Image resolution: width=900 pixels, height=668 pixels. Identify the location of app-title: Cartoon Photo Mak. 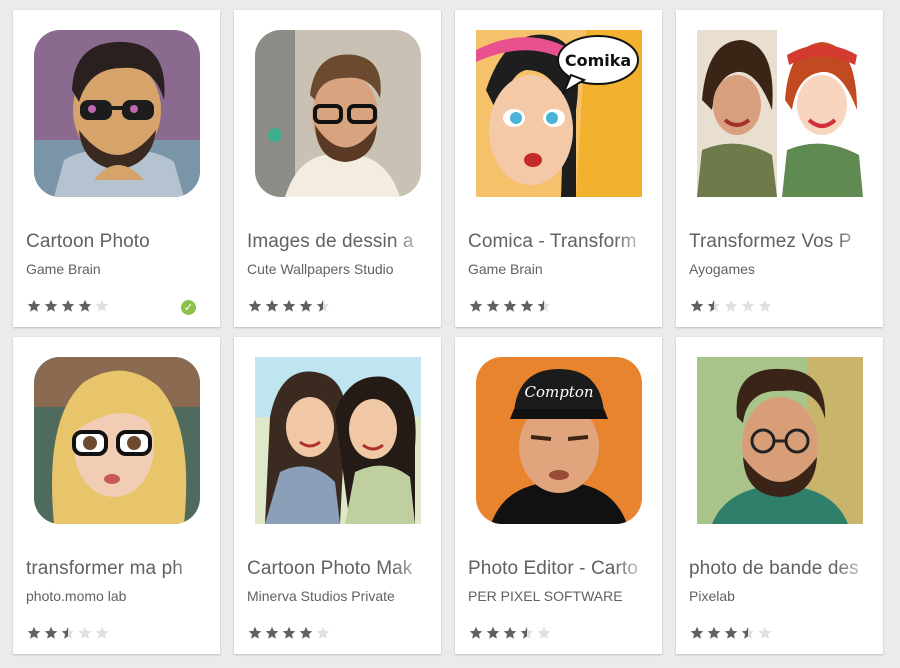
(340, 569).